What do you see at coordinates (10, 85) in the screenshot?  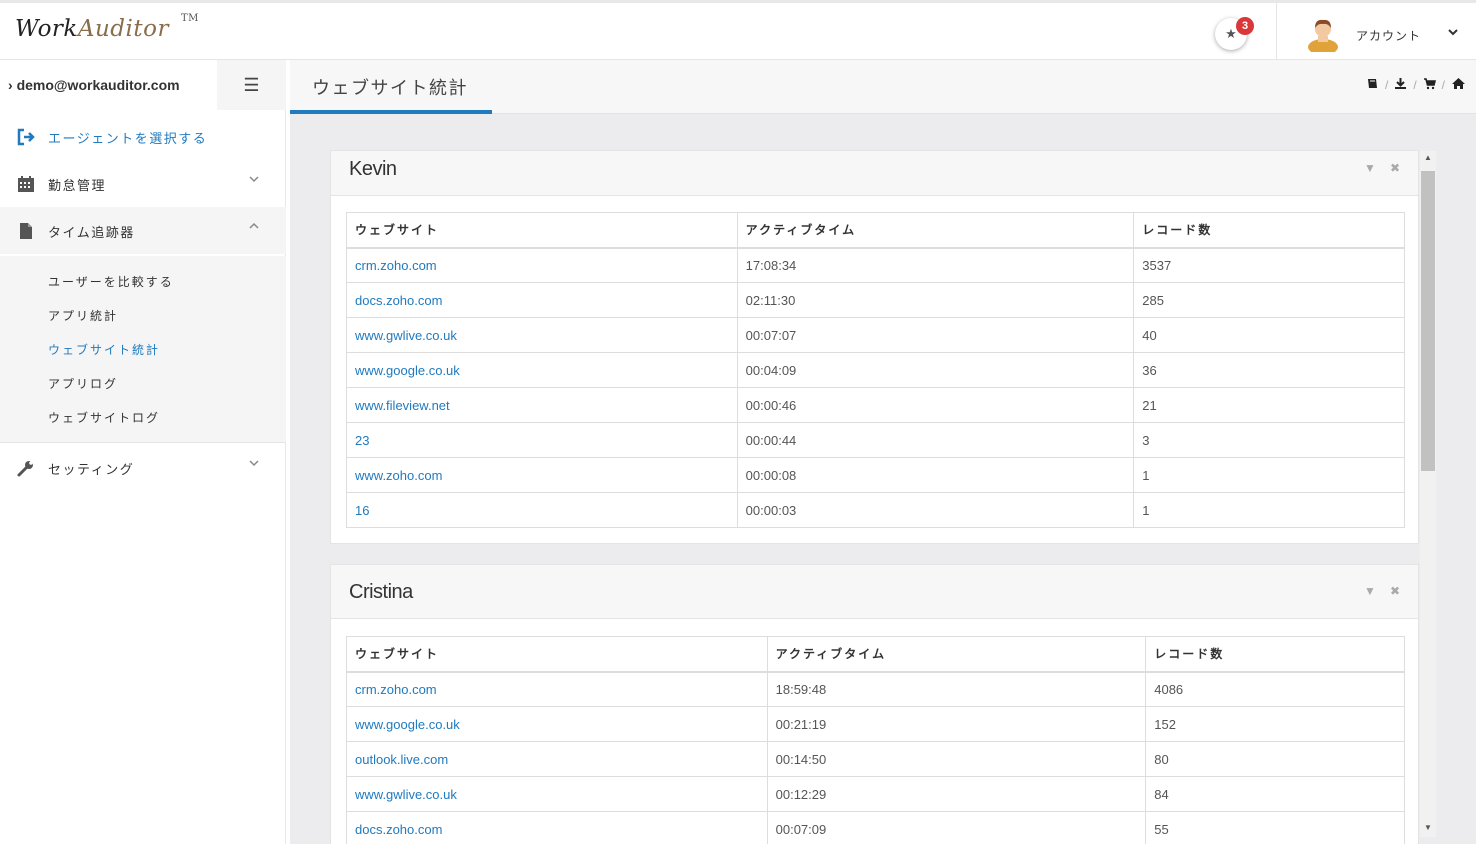 I see `chevron-right-icon: ›` at bounding box center [10, 85].